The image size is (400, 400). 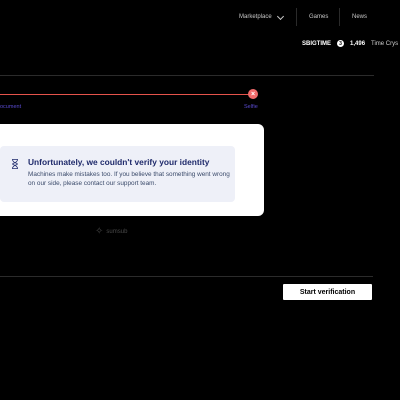 I want to click on step-label-selfie: Selfie, so click(x=251, y=107).